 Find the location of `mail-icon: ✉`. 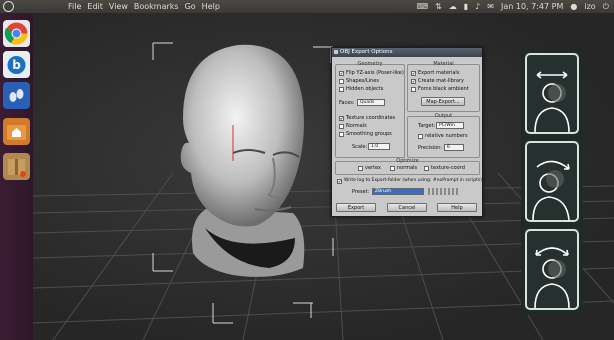

mail-icon: ✉ is located at coordinates (490, 6).